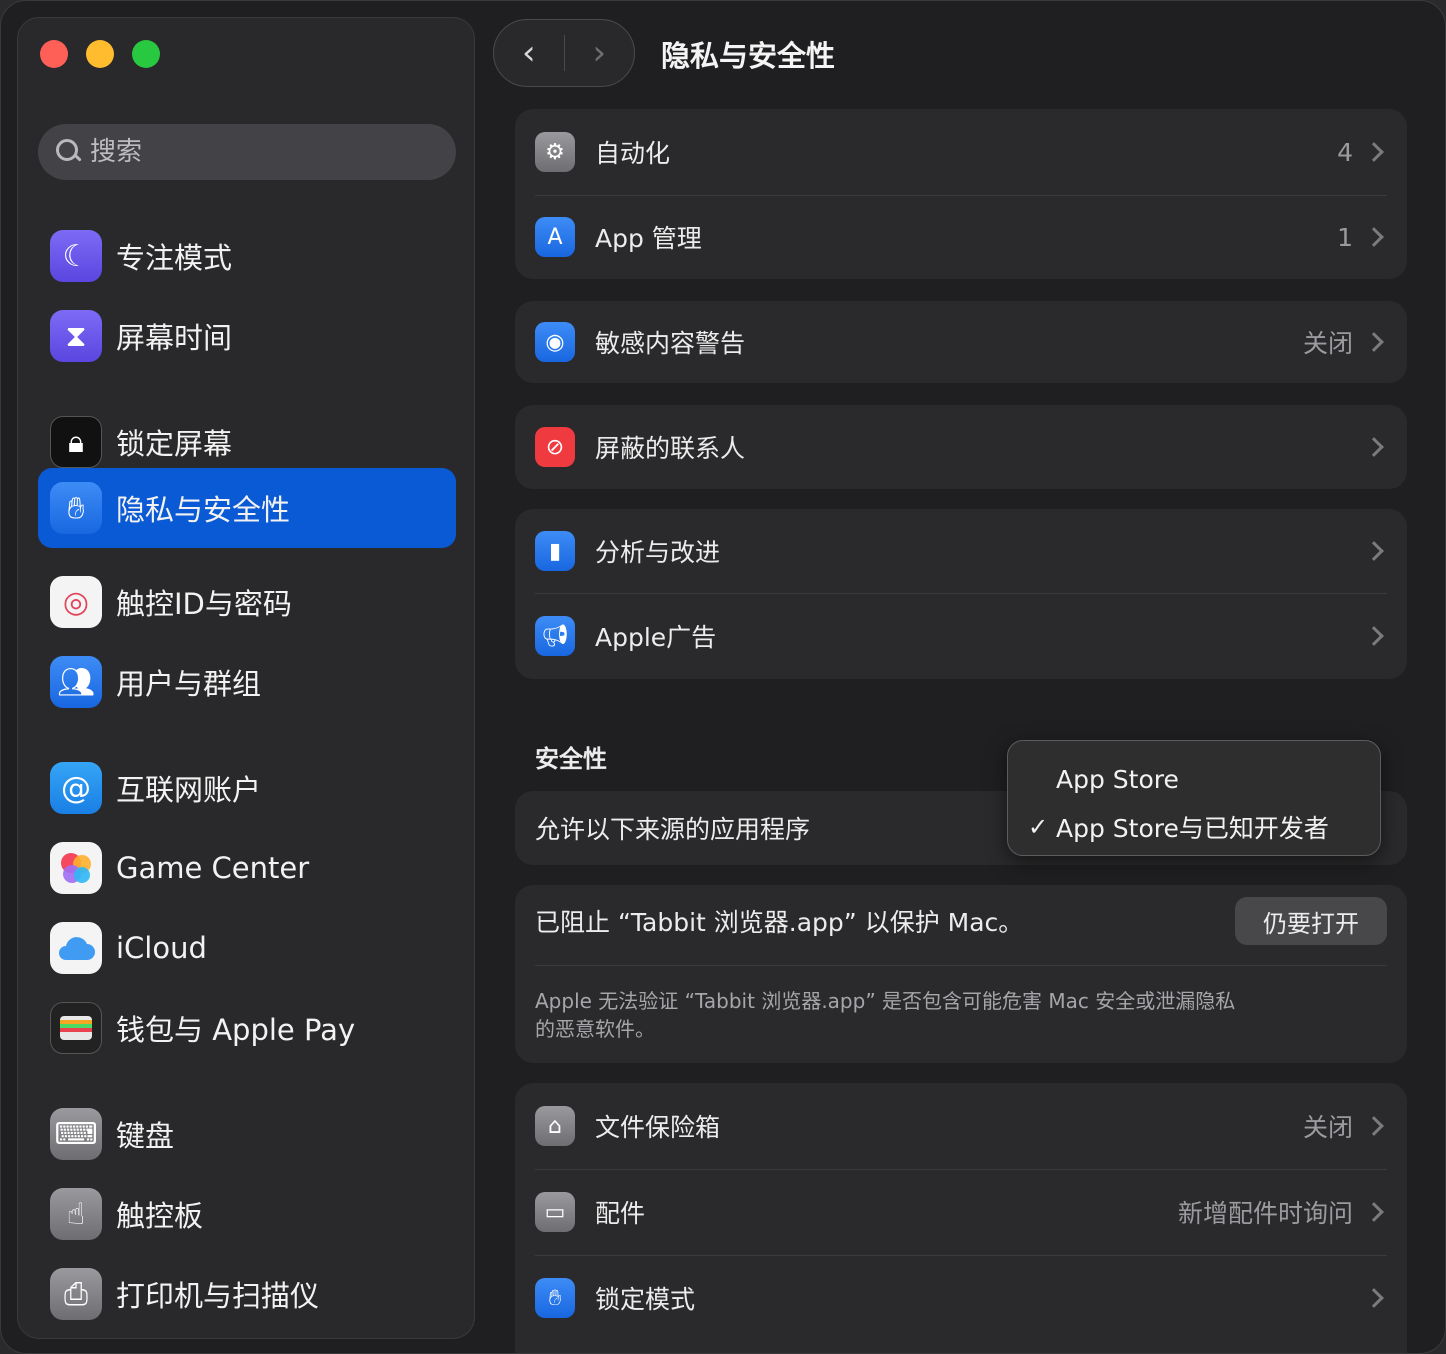  I want to click on moon-icon: ☾, so click(76, 256).